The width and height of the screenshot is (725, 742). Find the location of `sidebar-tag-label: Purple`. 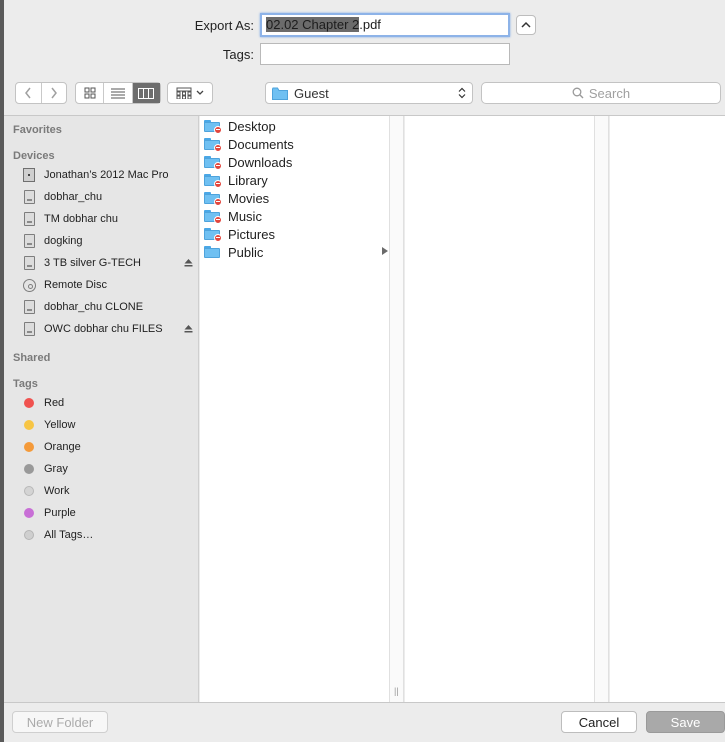

sidebar-tag-label: Purple is located at coordinates (60, 513).